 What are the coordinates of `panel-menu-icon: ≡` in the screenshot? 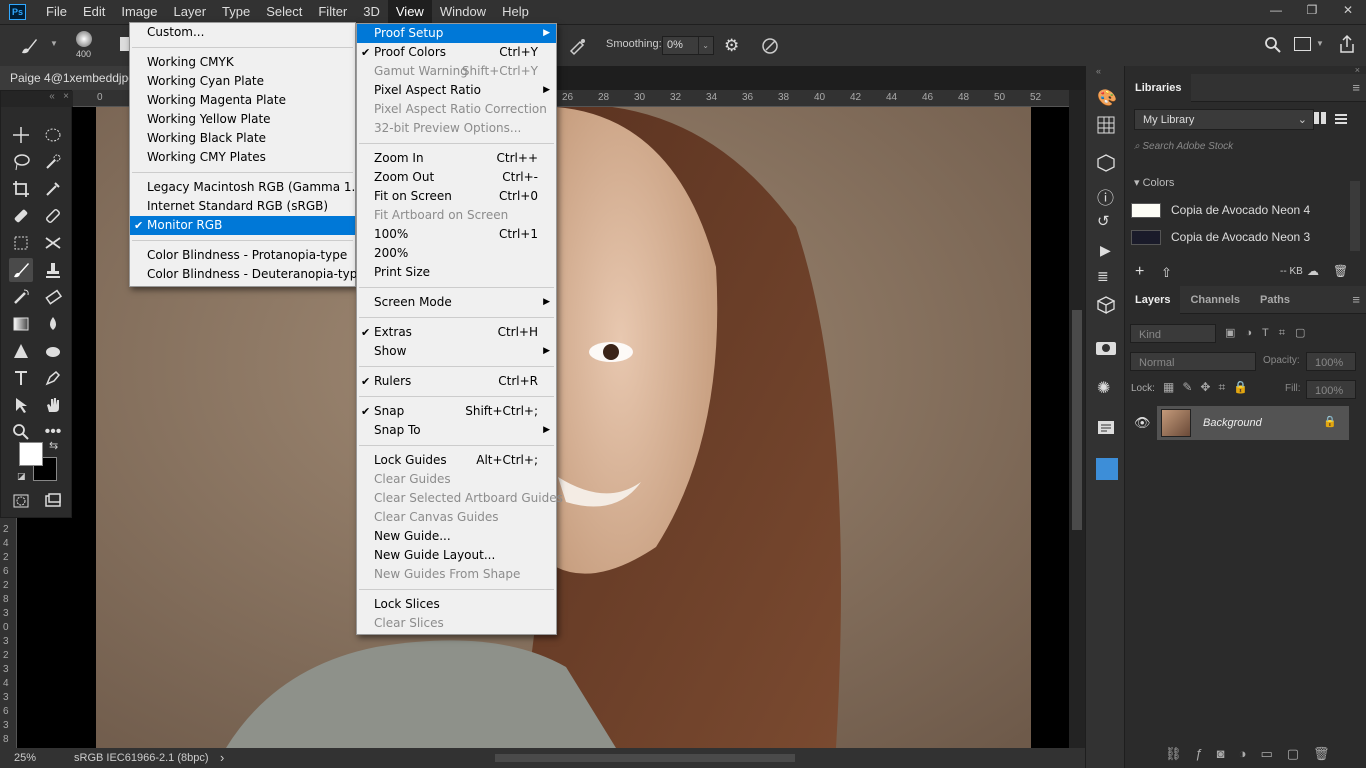 It's located at (1356, 88).